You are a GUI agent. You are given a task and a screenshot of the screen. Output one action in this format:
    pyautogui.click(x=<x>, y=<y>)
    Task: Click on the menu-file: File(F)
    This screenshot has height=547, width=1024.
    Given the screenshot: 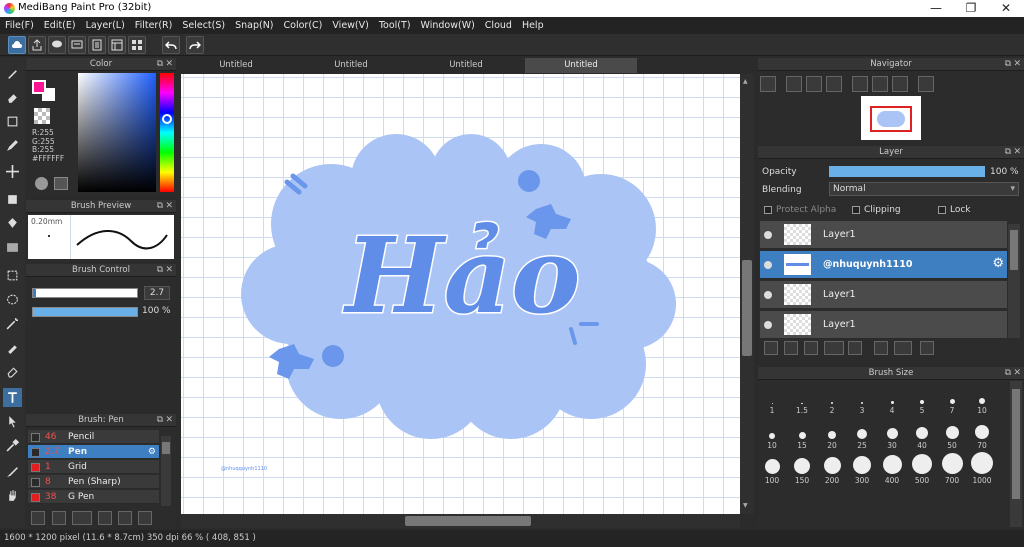 What is the action you would take?
    pyautogui.click(x=19, y=25)
    